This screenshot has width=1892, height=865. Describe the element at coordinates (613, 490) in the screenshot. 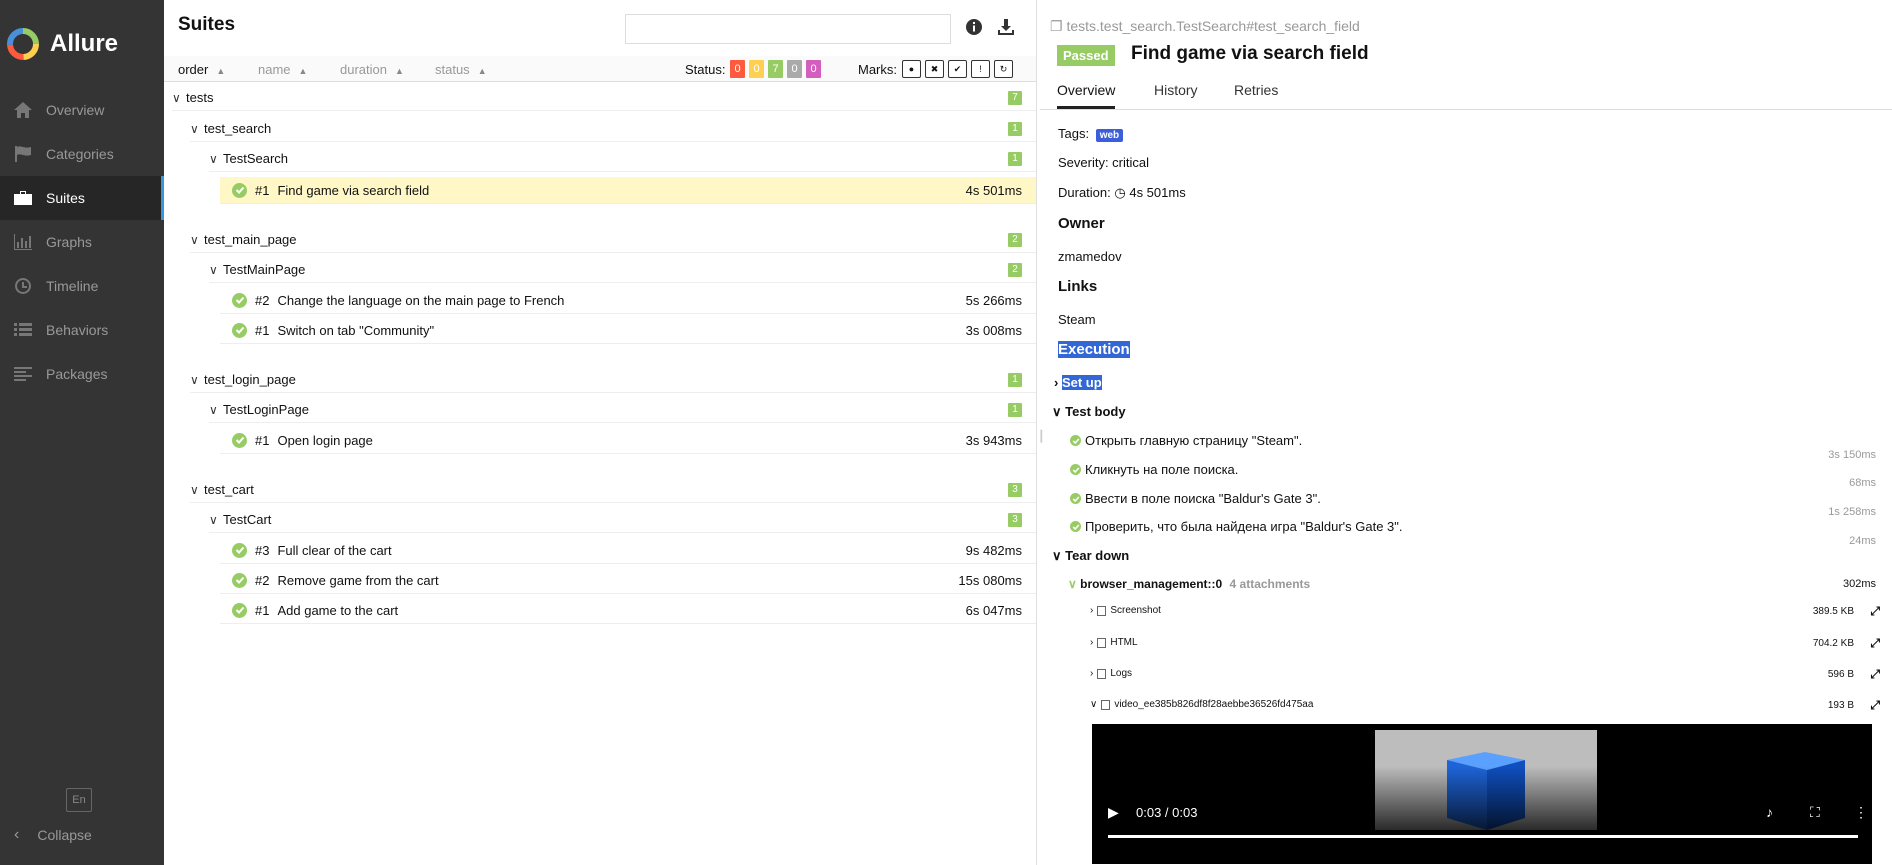

I see `tree-group-test-cart: ∨ test_cart 3` at that location.